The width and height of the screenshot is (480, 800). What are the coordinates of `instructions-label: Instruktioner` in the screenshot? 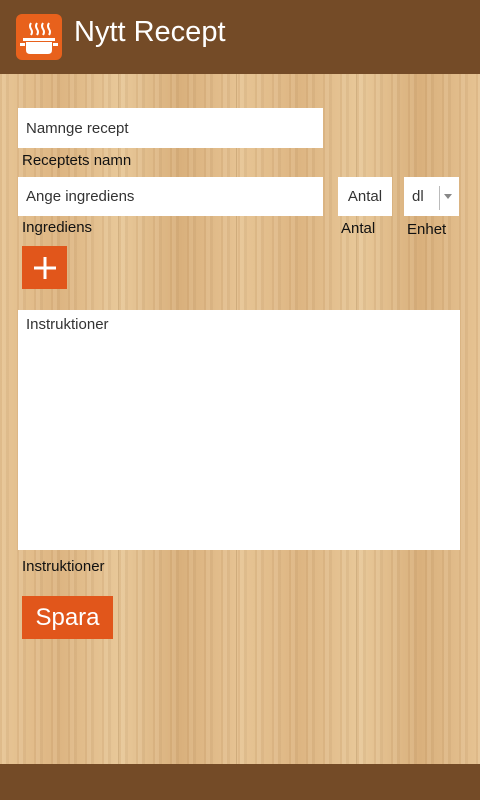 It's located at (63, 566).